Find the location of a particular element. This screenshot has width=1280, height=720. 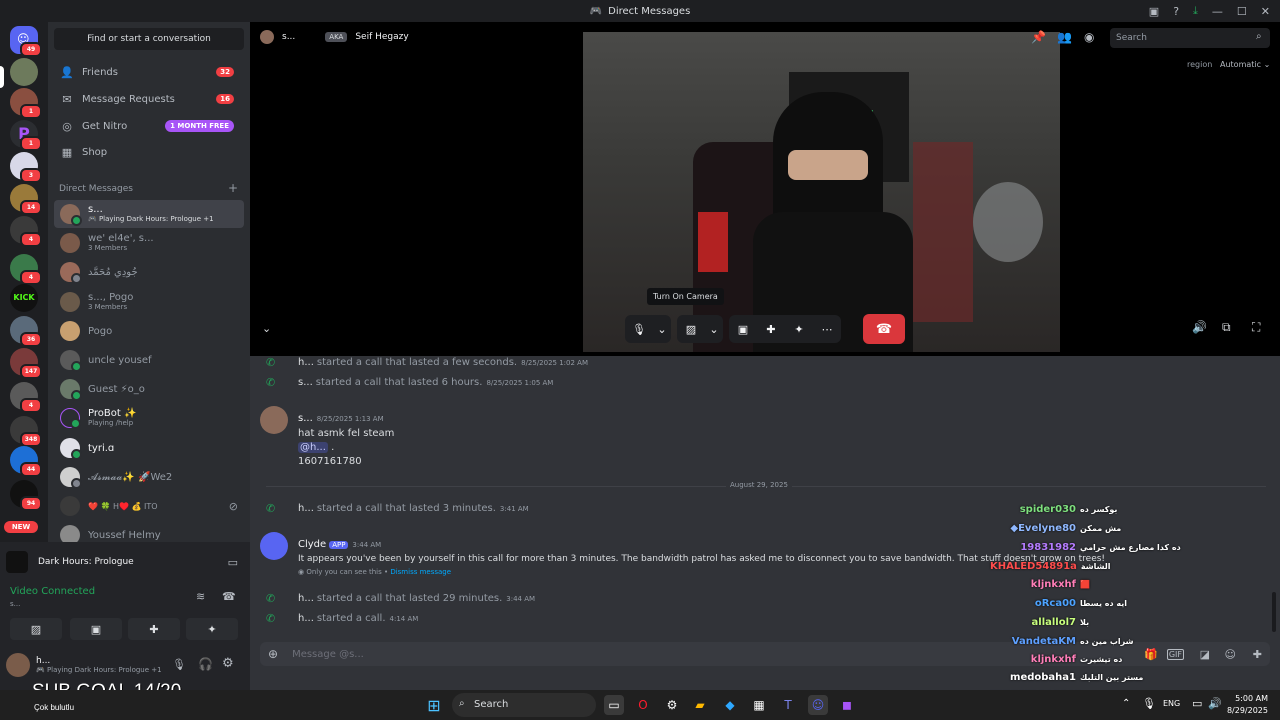

clyde-avatar is located at coordinates (274, 546).